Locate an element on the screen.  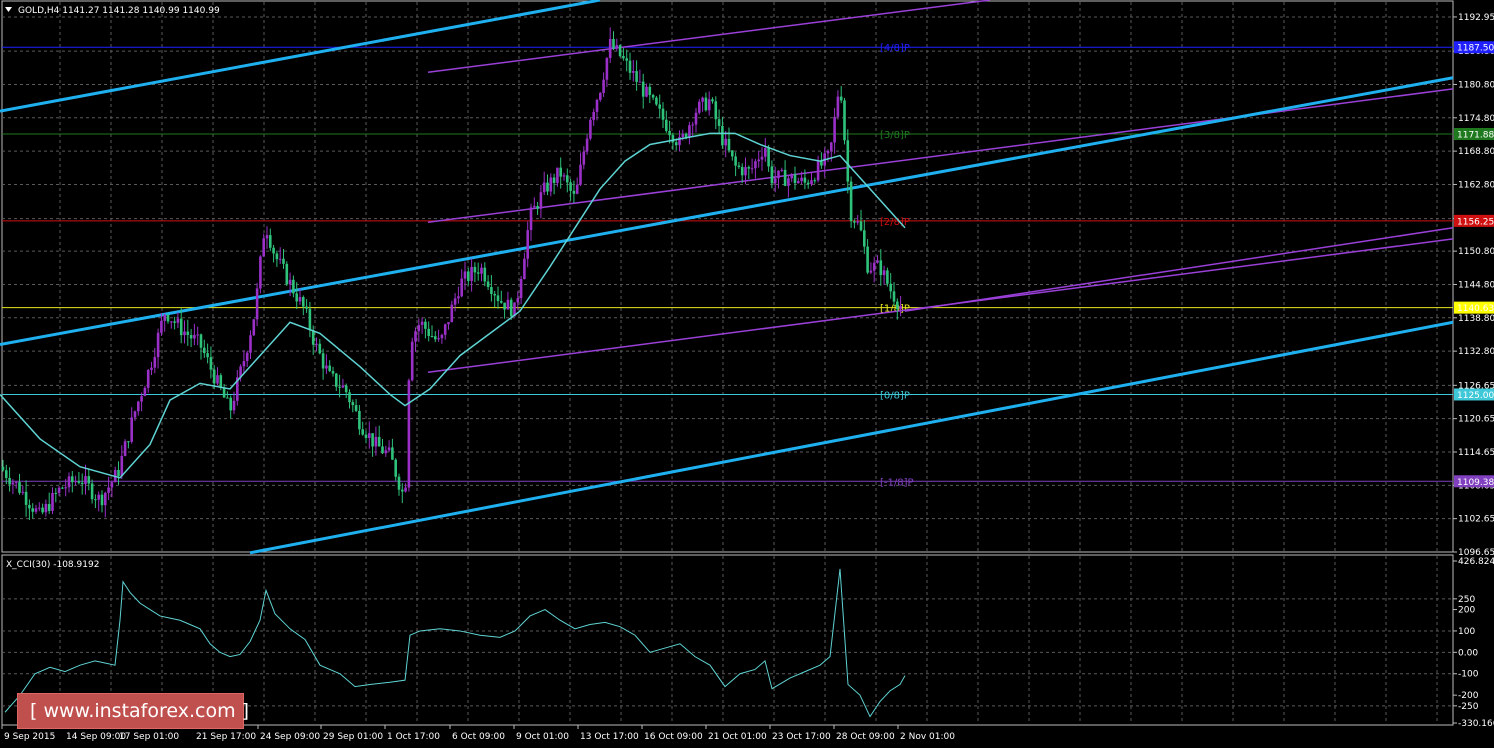
dropdown-arrow-icon is located at coordinates (8, 9).